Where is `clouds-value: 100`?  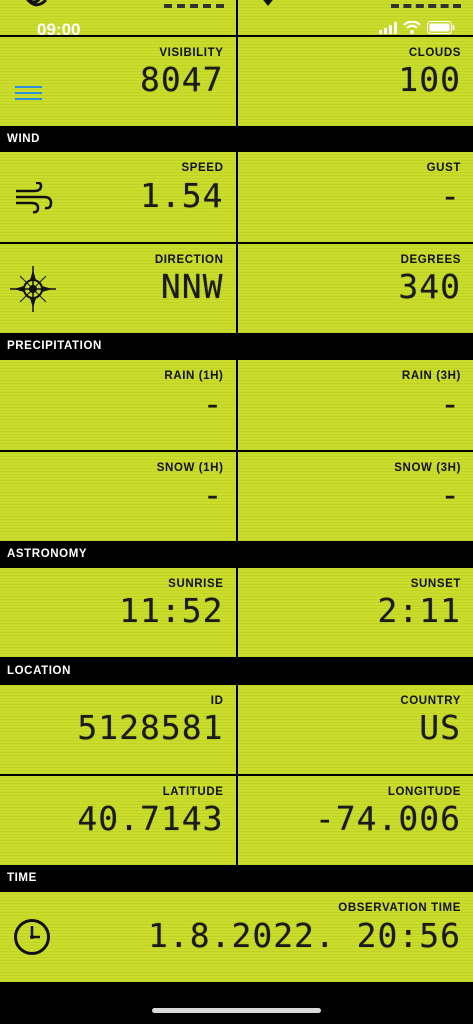
clouds-value: 100 is located at coordinates (429, 79).